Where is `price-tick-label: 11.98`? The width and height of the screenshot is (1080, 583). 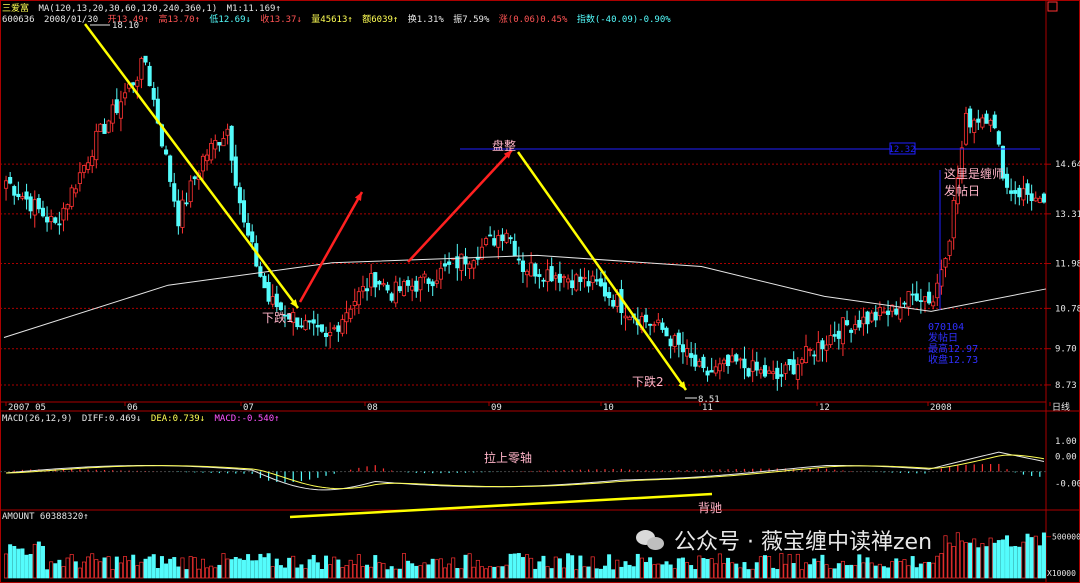
price-tick-label: 11.98 is located at coordinates (1067, 265).